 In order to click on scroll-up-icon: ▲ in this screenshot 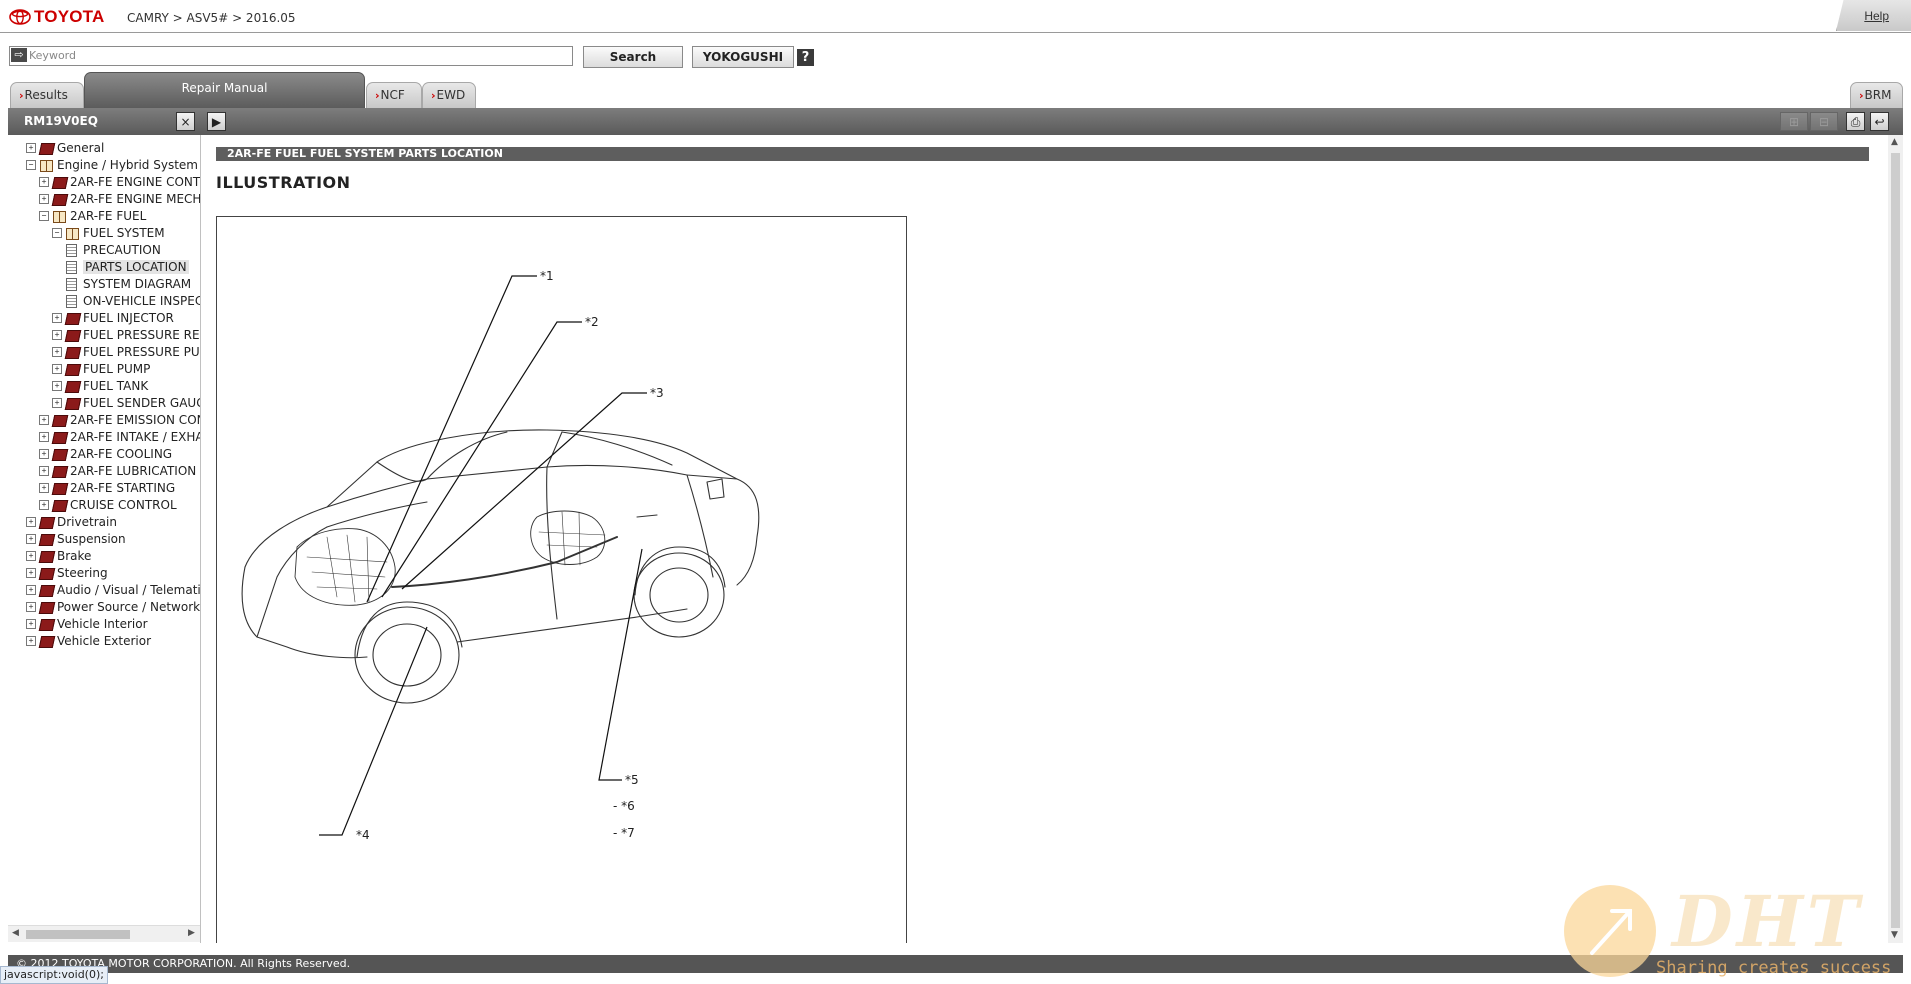, I will do `click(1894, 142)`.